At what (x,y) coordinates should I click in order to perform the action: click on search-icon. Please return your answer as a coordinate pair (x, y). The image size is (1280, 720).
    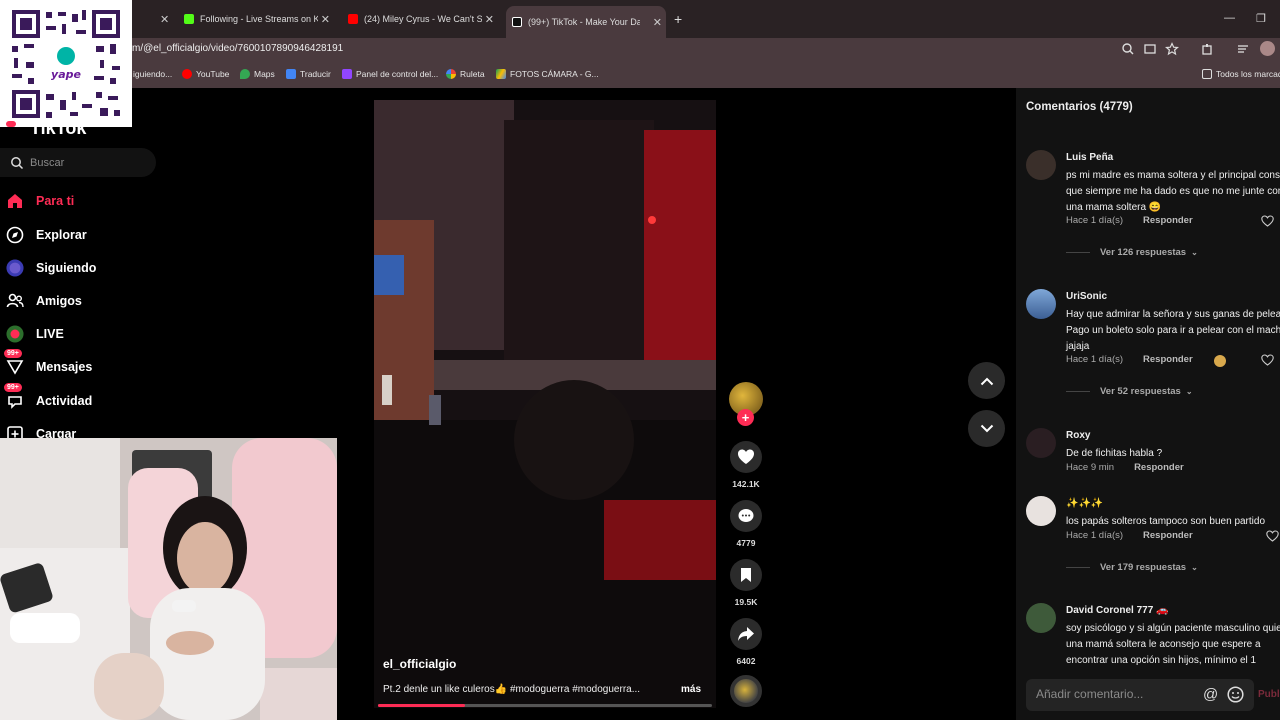
    Looking at the image, I should click on (17, 162).